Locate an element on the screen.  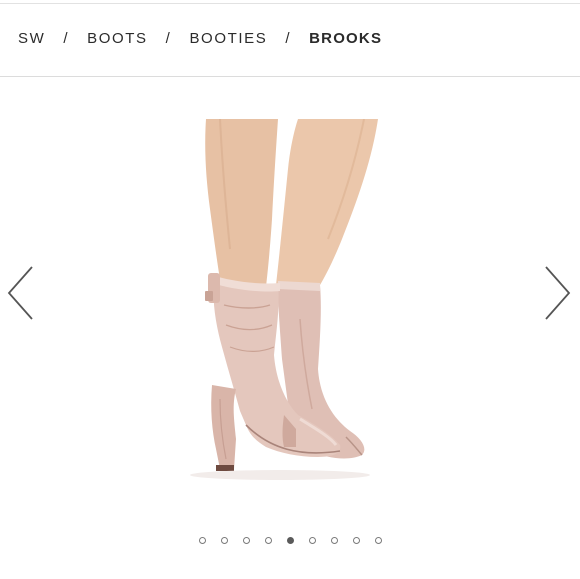
chevron-left-icon is located at coordinates (20, 293).